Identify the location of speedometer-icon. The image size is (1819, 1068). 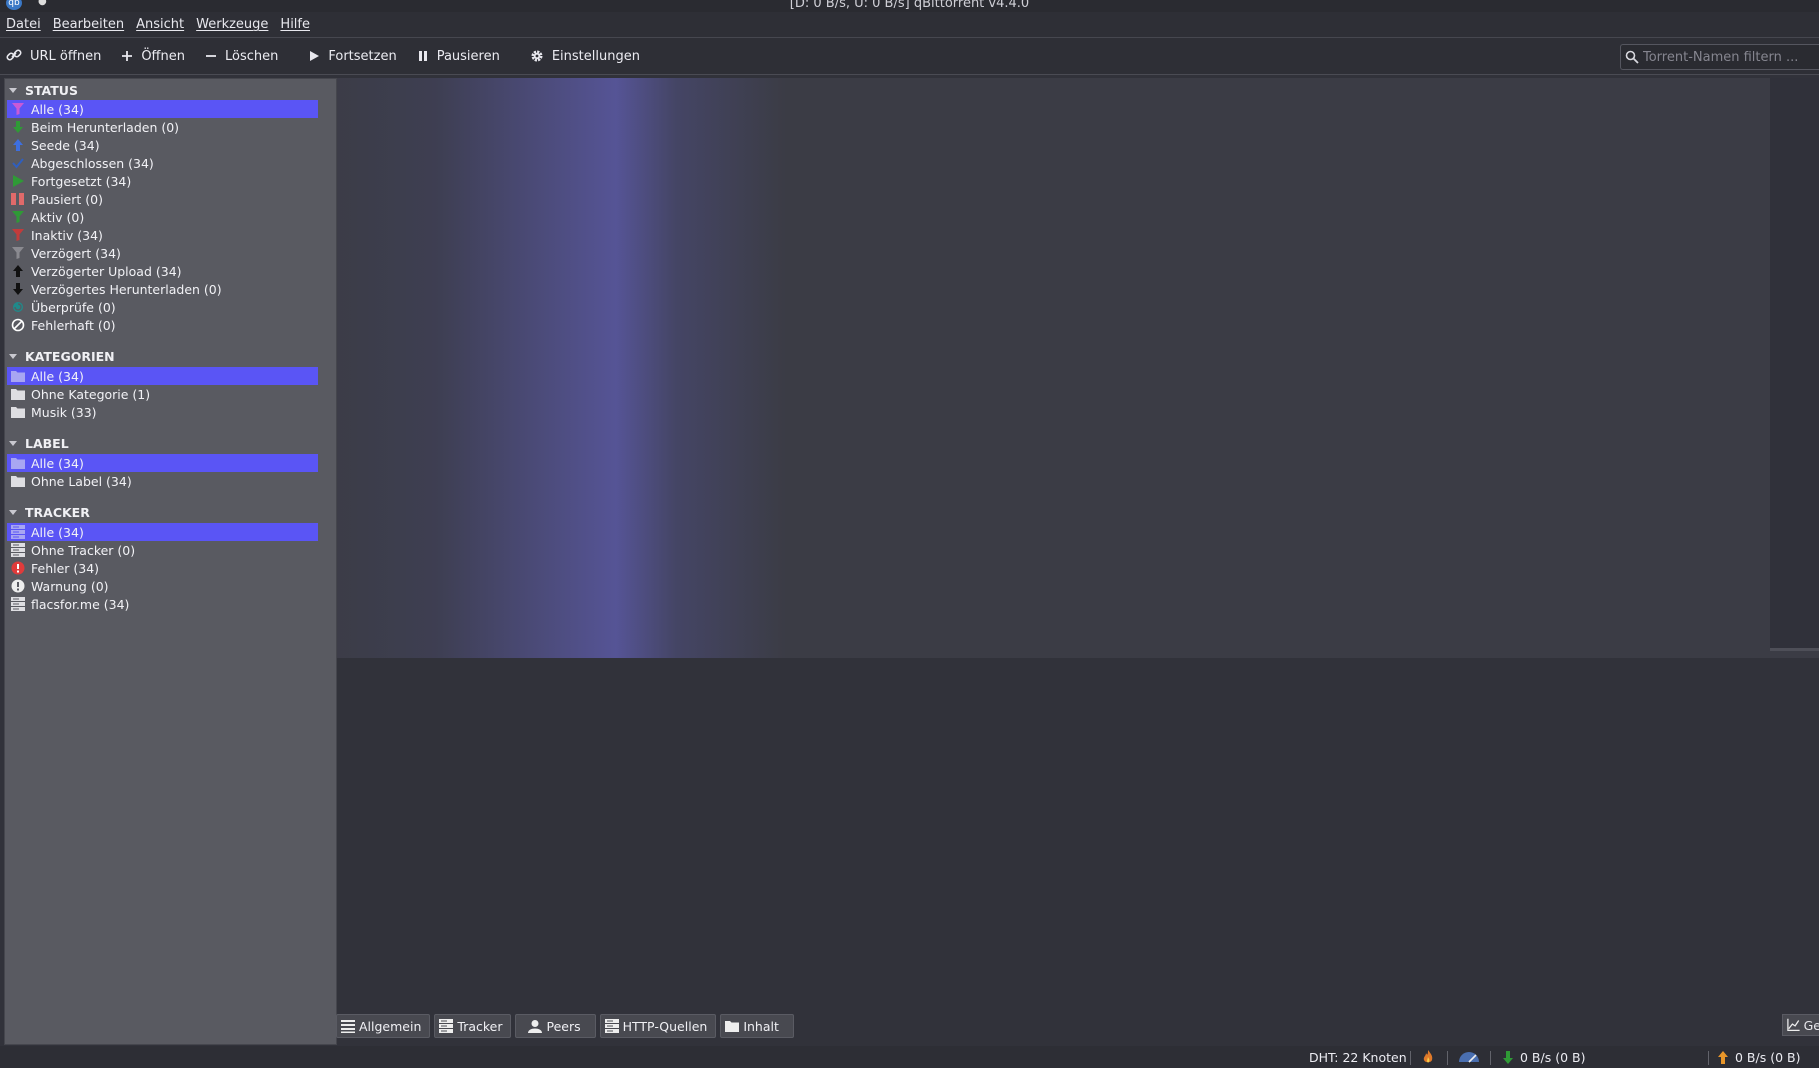
(1469, 1057).